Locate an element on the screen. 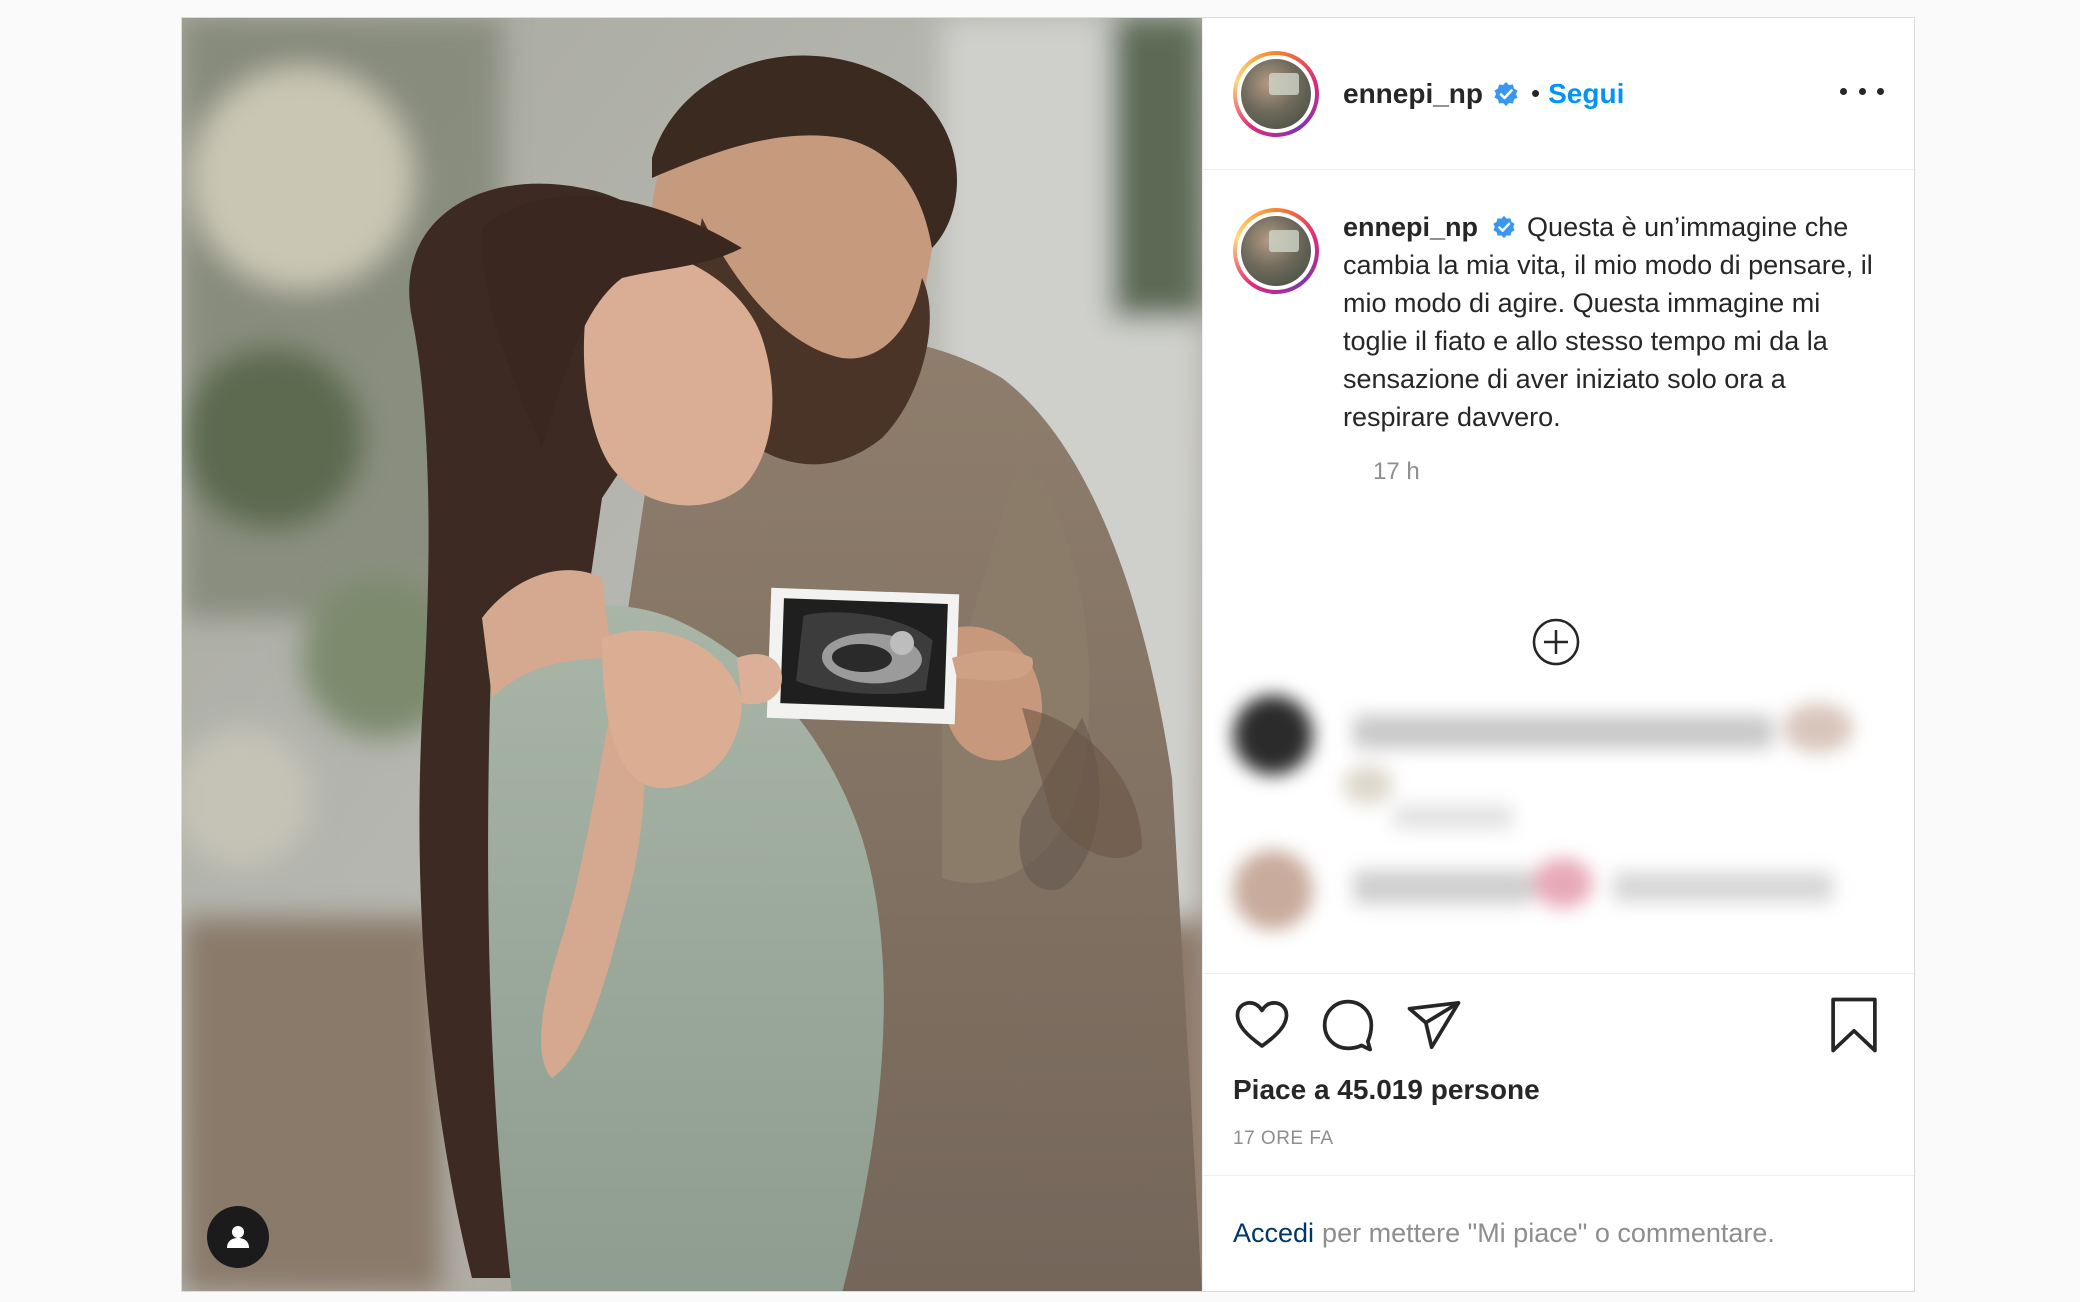 This screenshot has width=2080, height=1302. comment-bubble-icon is located at coordinates (1348, 1025).